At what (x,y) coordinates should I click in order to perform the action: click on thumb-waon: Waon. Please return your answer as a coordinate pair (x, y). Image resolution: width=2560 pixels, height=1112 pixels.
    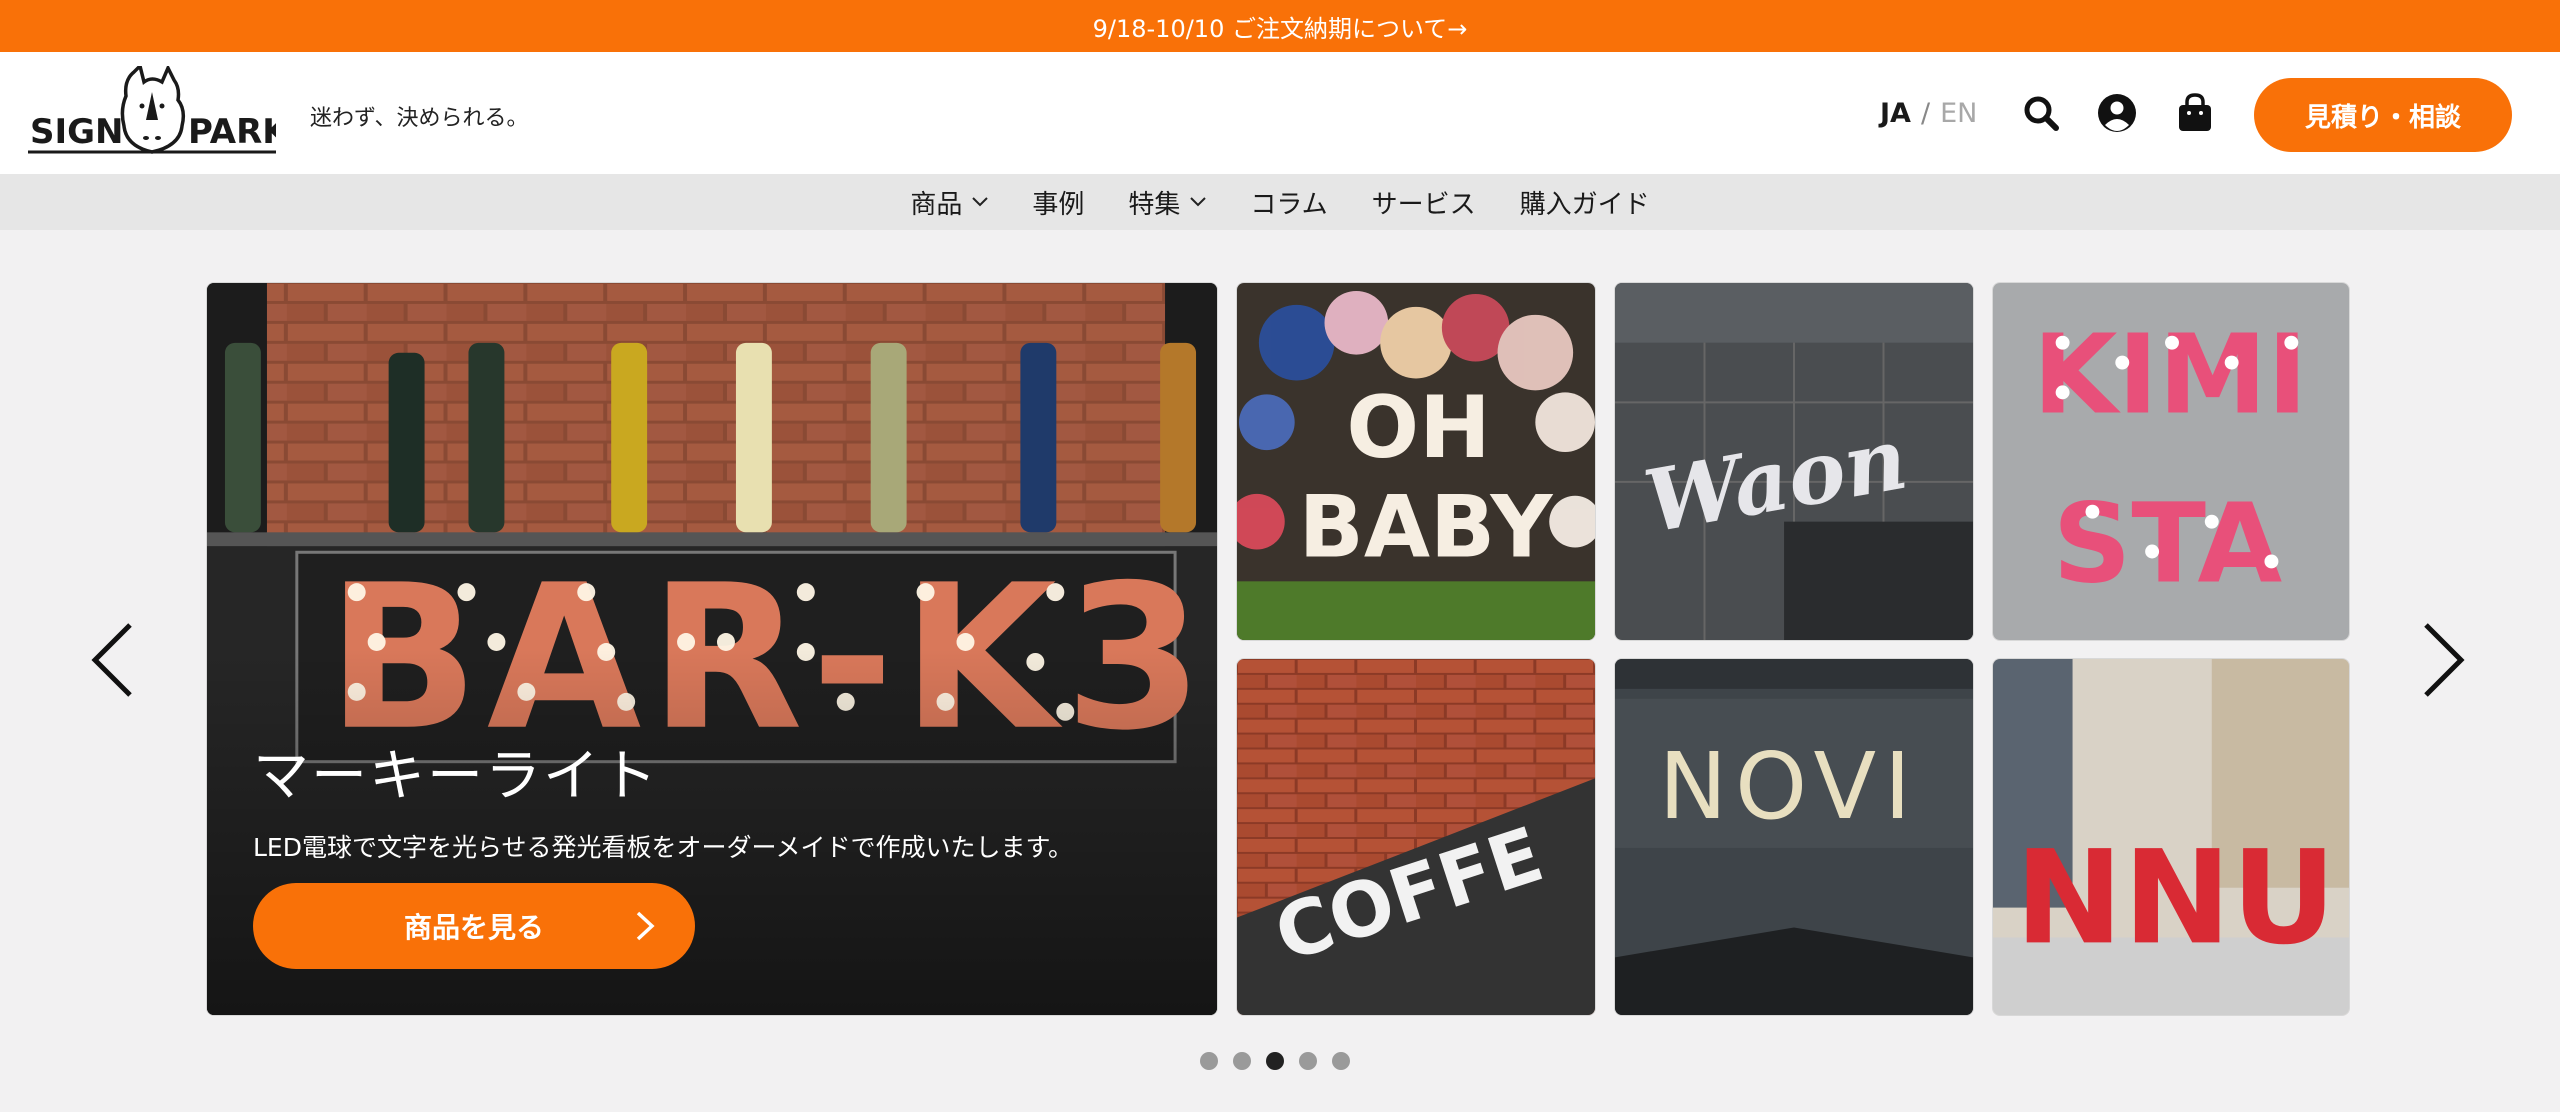
    Looking at the image, I should click on (1794, 461).